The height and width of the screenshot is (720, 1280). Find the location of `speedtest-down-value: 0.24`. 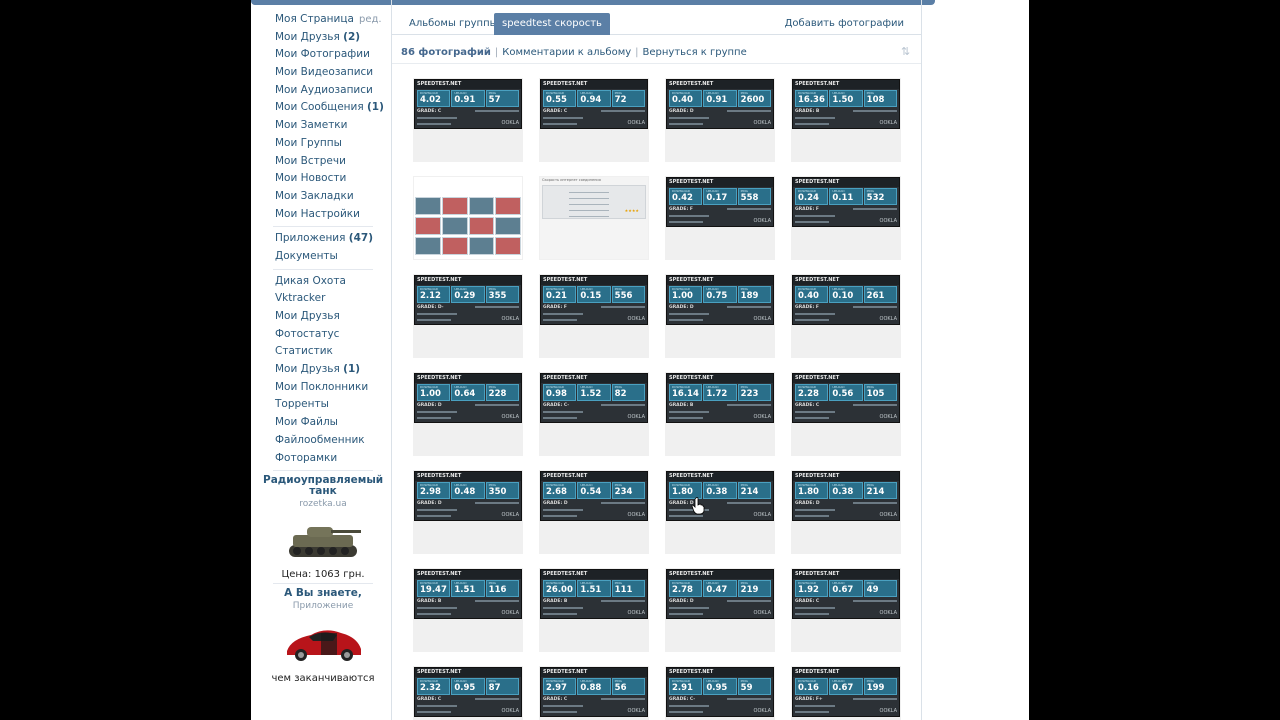

speedtest-down-value: 0.24 is located at coordinates (808, 198).